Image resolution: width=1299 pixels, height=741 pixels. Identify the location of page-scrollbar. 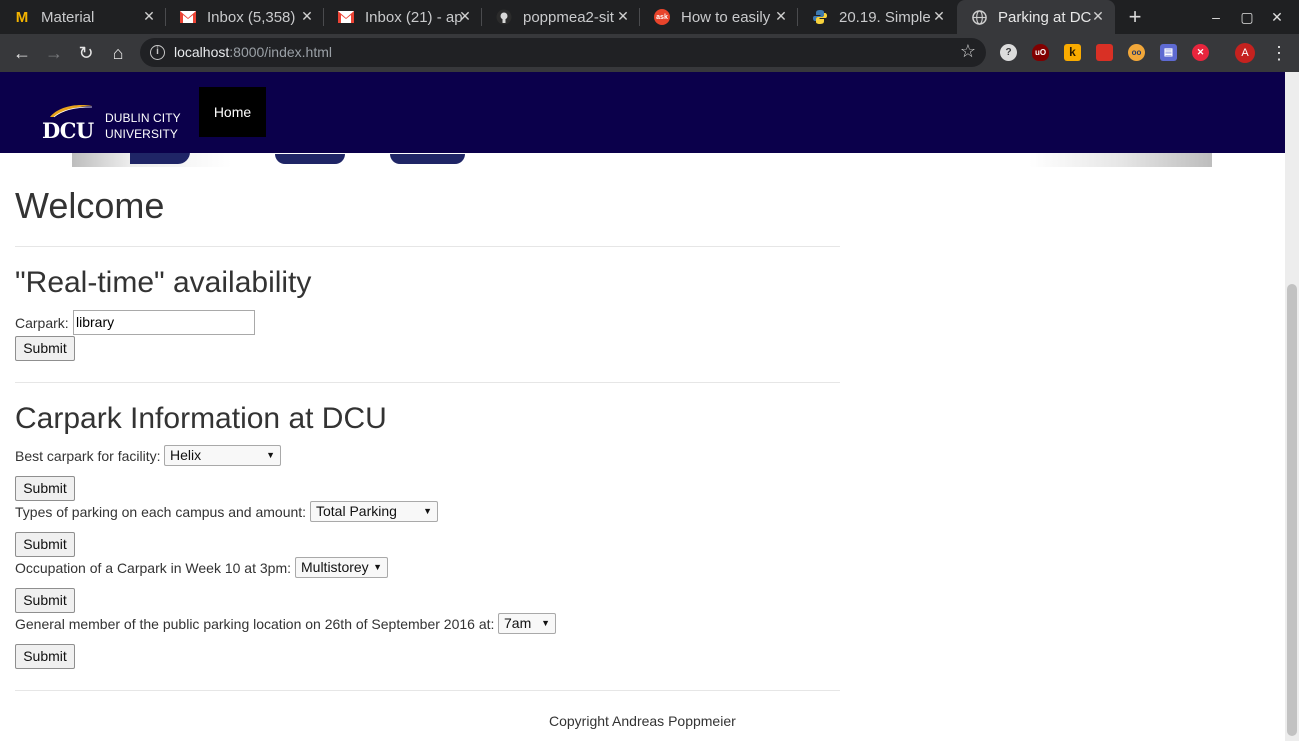
(1292, 406).